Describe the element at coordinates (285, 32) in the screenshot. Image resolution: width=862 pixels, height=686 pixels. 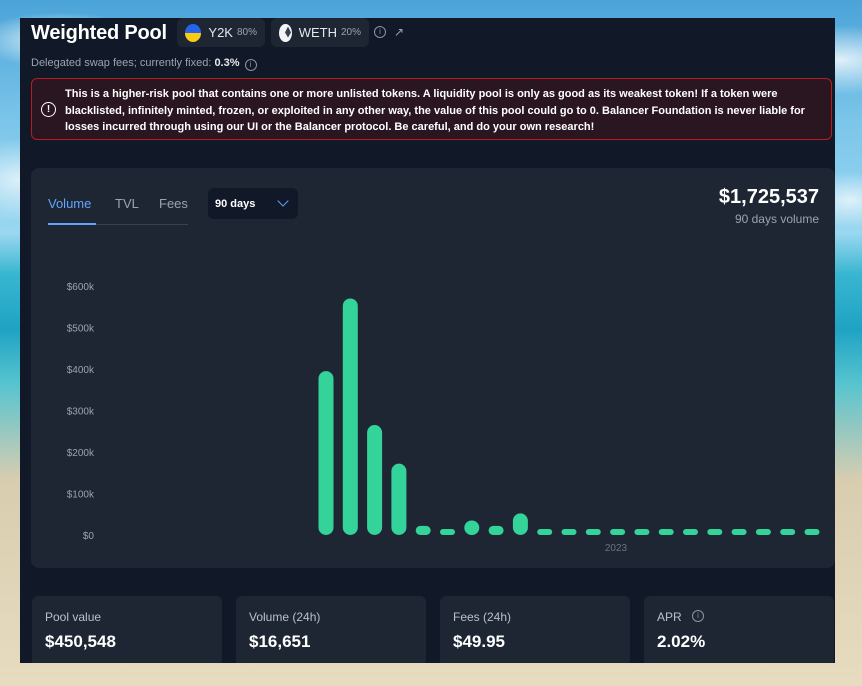
I see `weth-token-icon` at that location.